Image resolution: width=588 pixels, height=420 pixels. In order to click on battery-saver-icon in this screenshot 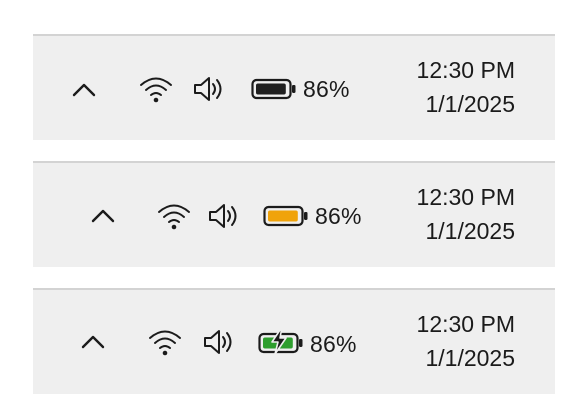, I will do `click(286, 216)`.